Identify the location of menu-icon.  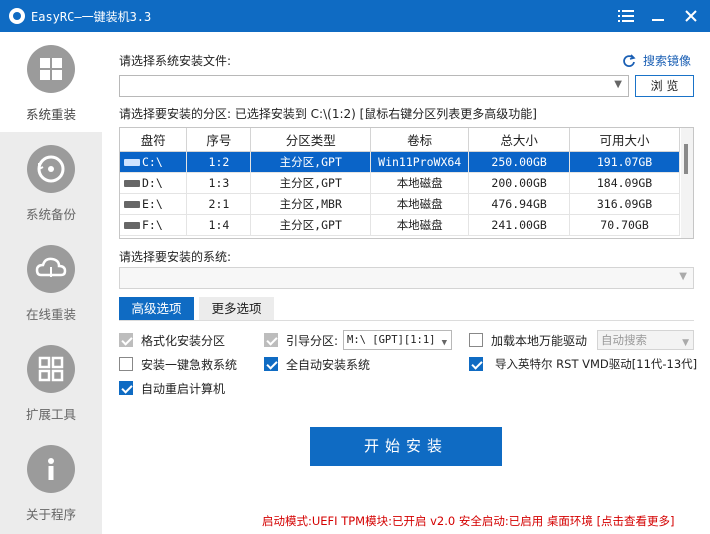
(626, 16).